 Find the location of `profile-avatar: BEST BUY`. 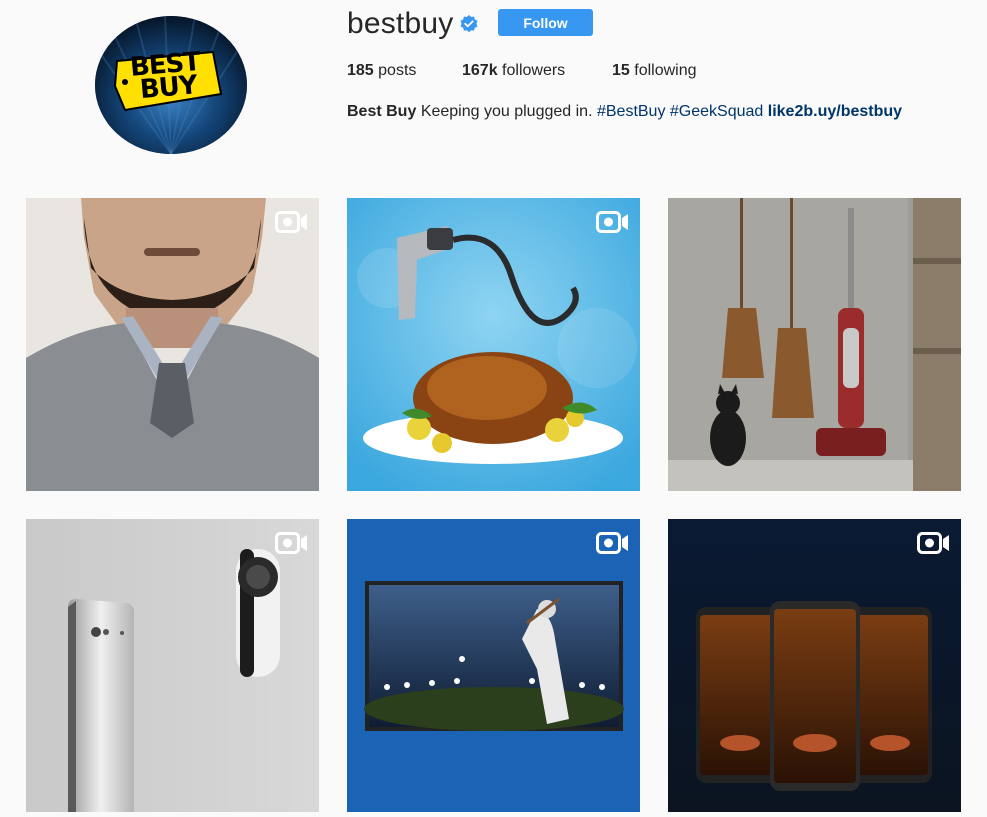

profile-avatar: BEST BUY is located at coordinates (171, 85).